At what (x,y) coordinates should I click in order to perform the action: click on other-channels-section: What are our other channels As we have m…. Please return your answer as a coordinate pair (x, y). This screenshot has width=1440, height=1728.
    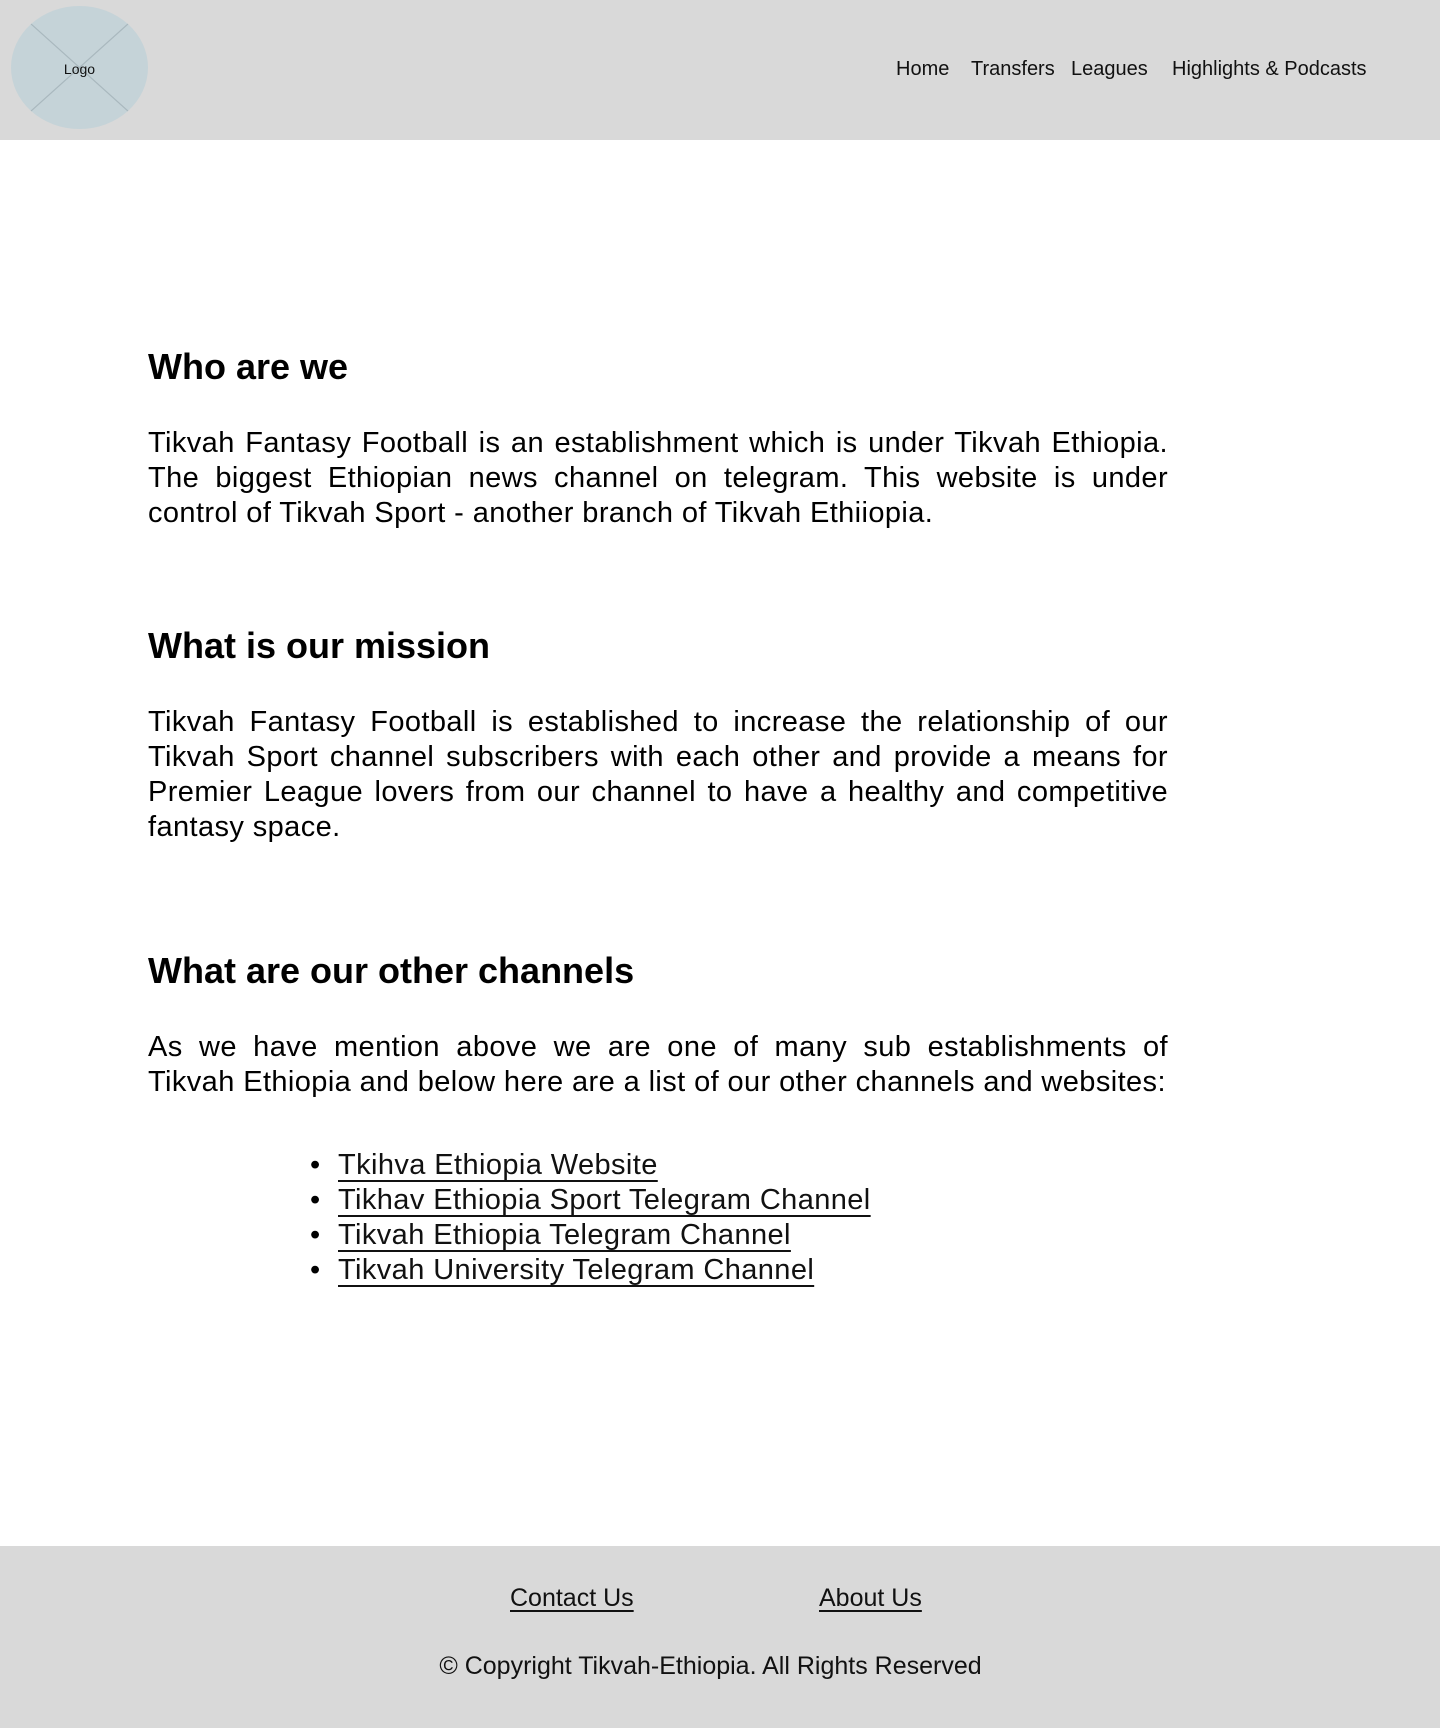
    Looking at the image, I should click on (658, 1115).